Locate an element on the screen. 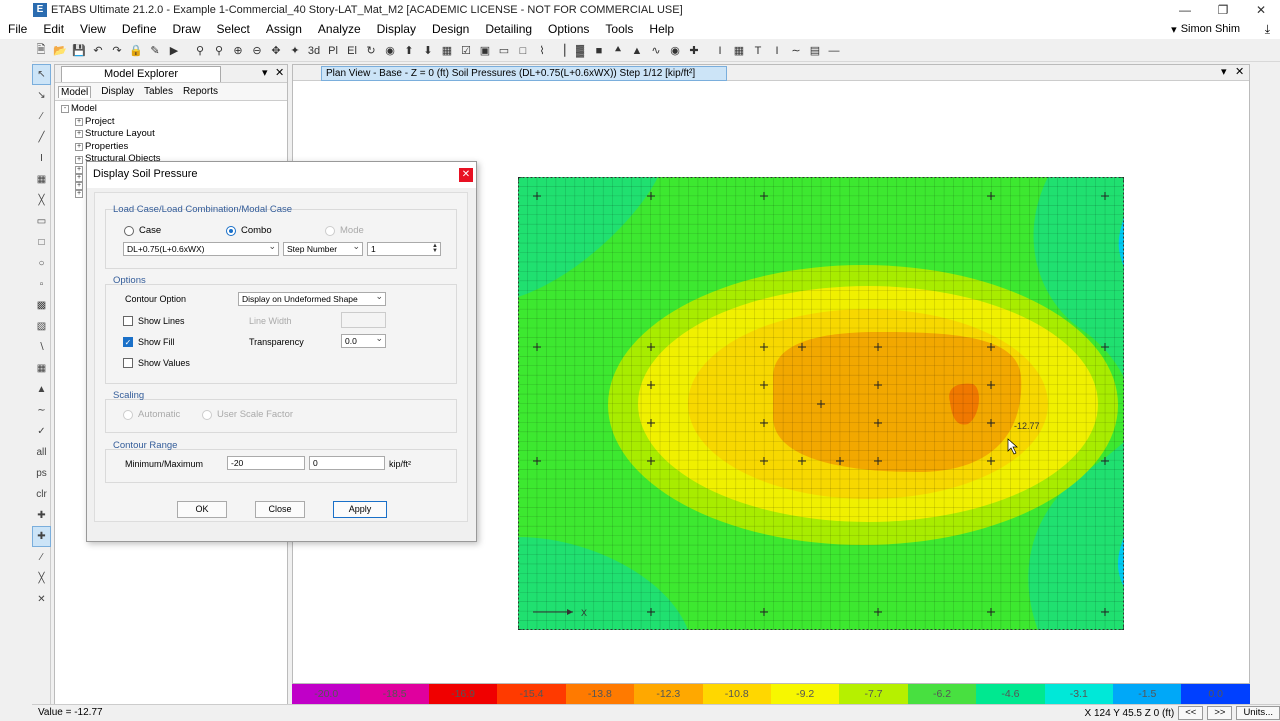 This screenshot has height=721, width=1280. tab-model: Model is located at coordinates (75, 91).